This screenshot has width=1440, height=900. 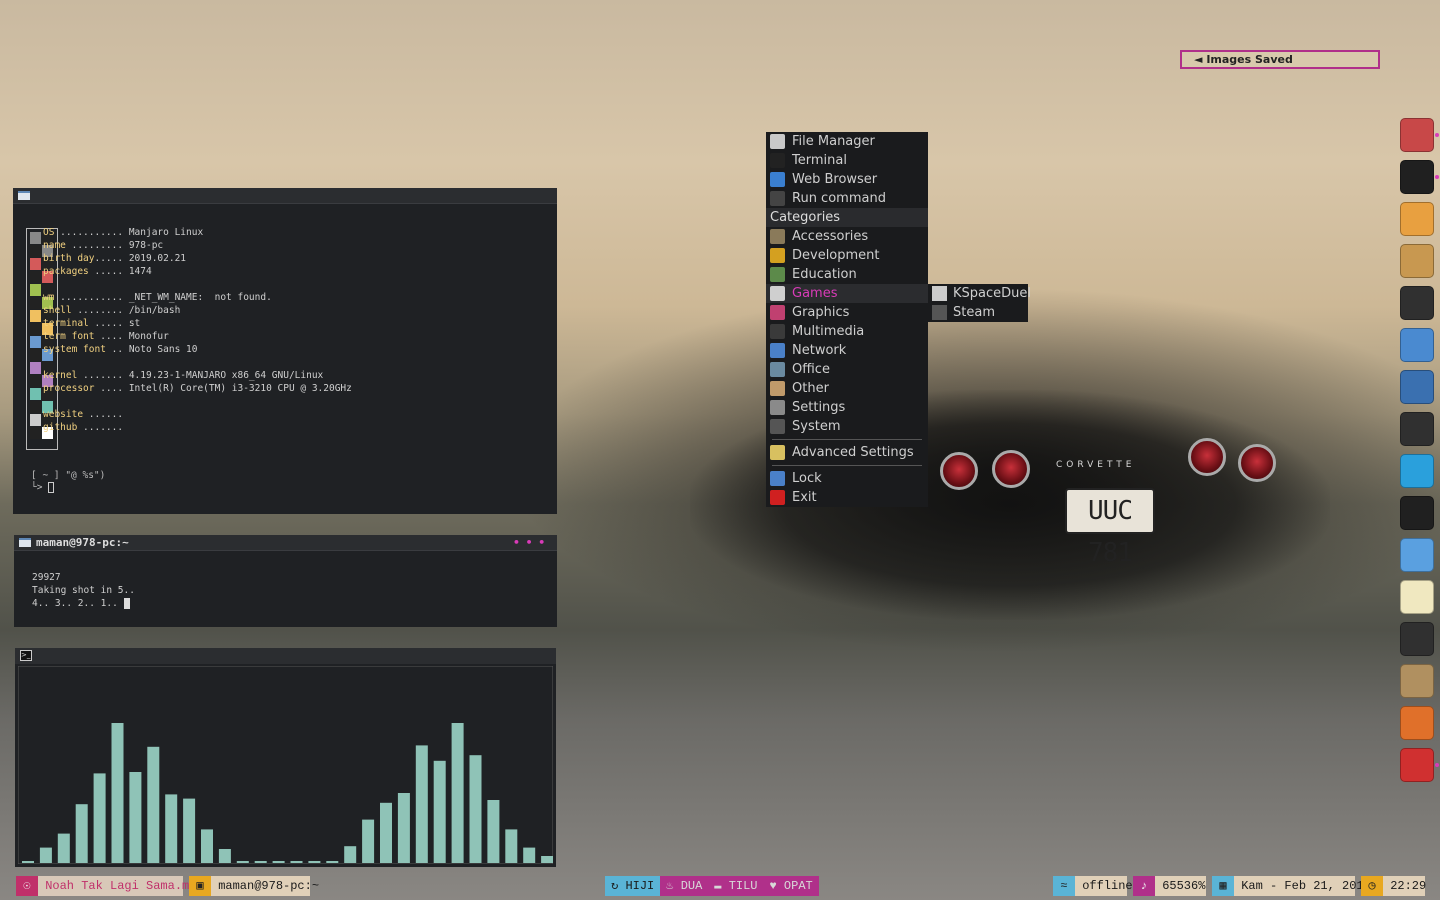 What do you see at coordinates (197, 245) in the screenshot?
I see `info-row: name ......... 978-pc` at bounding box center [197, 245].